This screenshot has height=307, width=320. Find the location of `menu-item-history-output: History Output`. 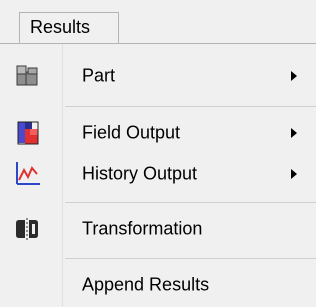

menu-item-history-output: History Output is located at coordinates (158, 174).